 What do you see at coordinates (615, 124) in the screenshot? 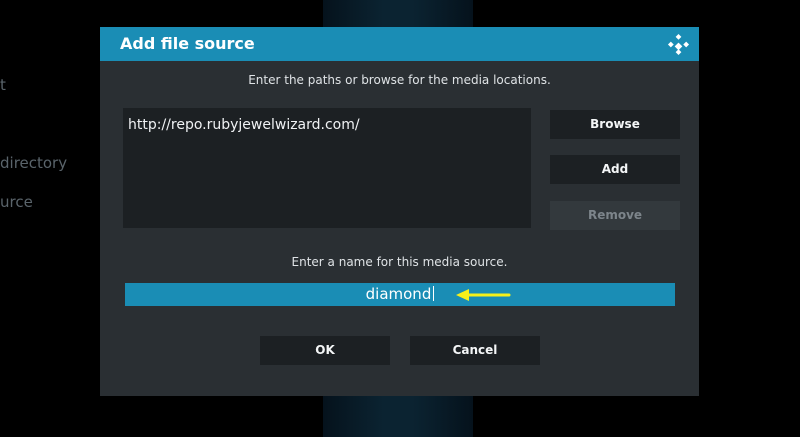
I see `browse-button: Browse` at bounding box center [615, 124].